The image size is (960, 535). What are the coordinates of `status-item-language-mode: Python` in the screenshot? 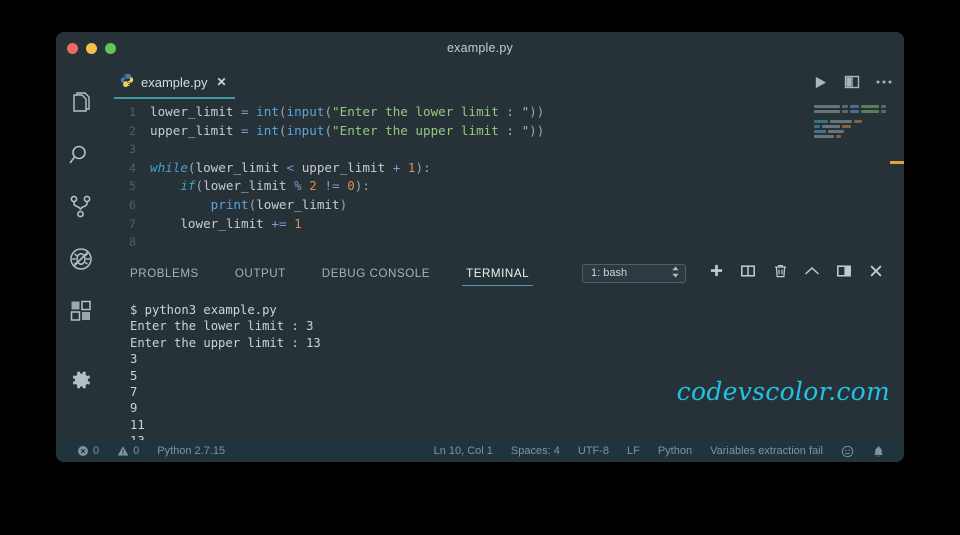 It's located at (675, 451).